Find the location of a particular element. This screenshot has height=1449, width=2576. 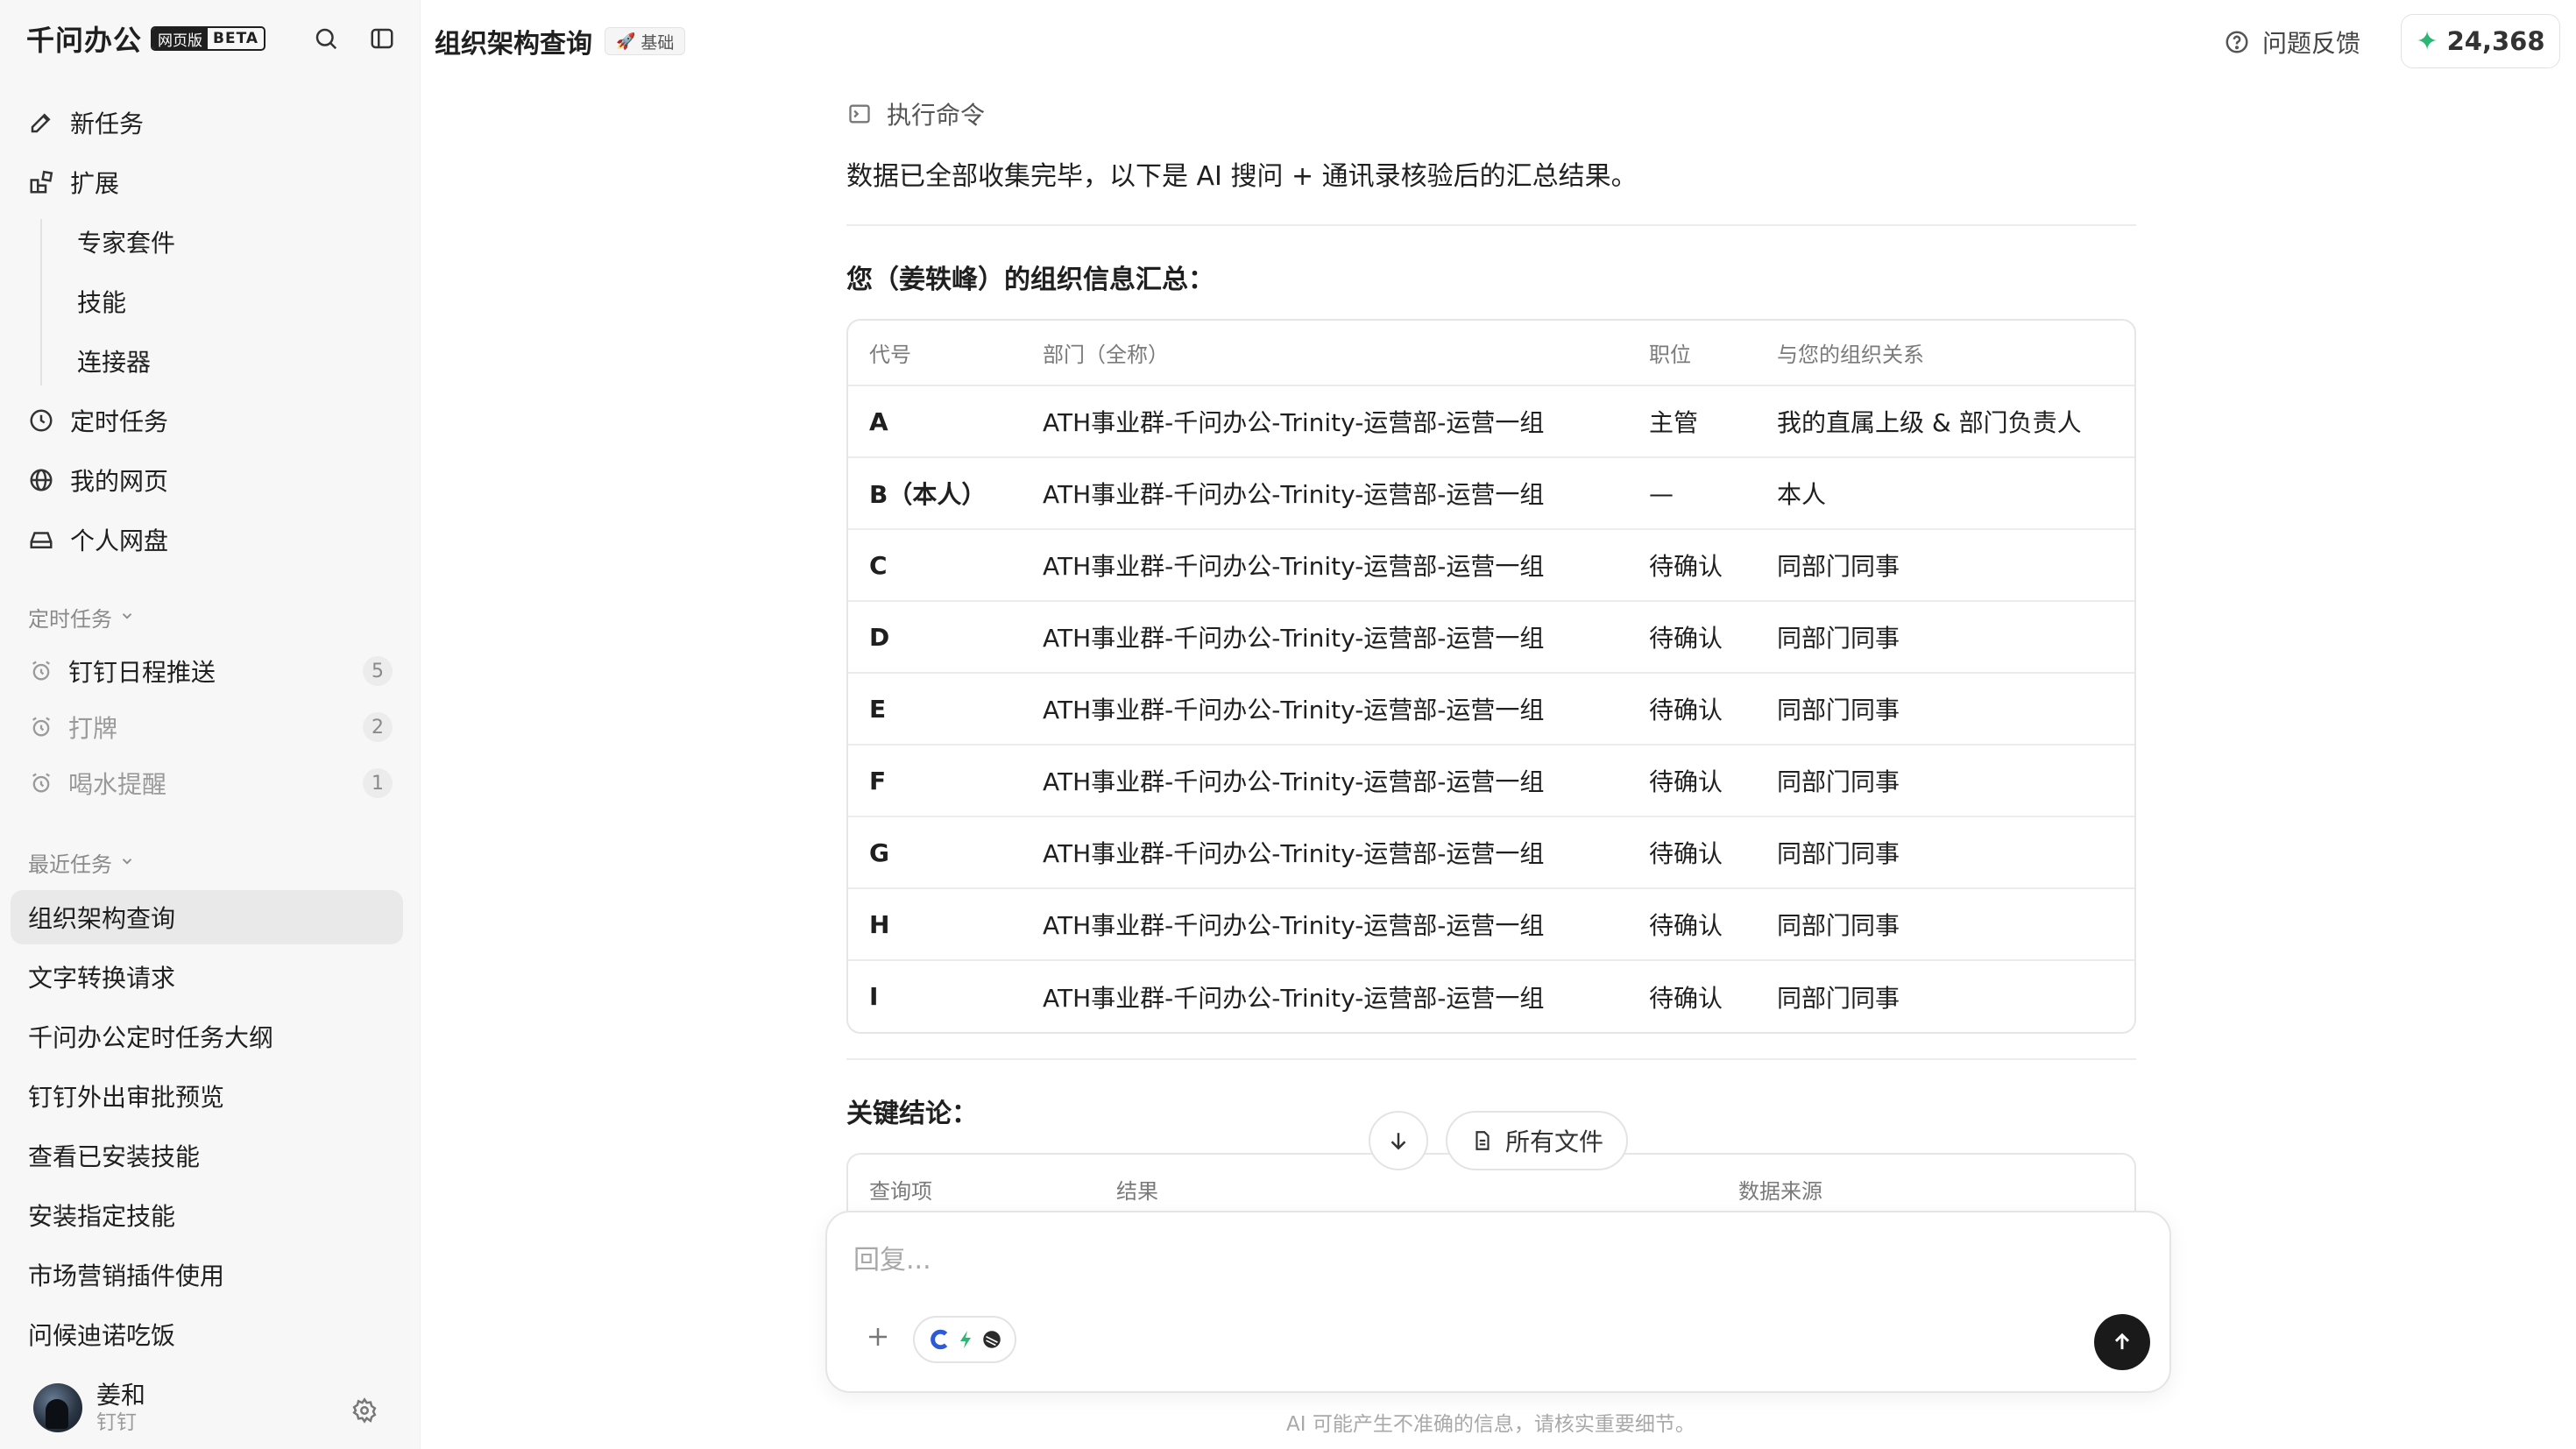

recent-task-item: 问候迪诺吃饭 is located at coordinates (207, 1334).